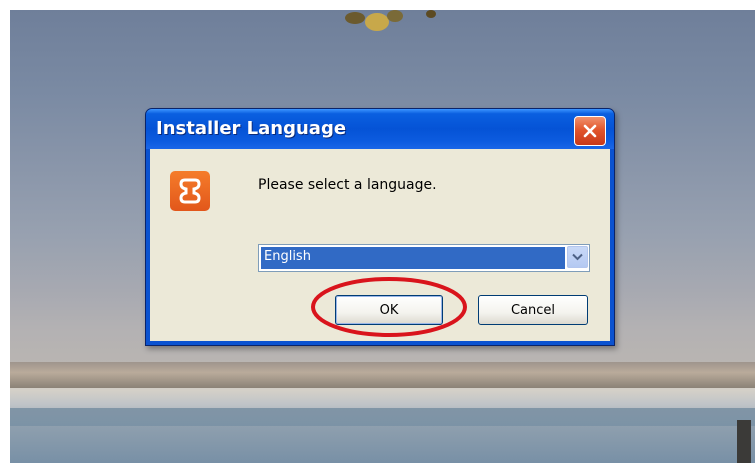 This screenshot has width=755, height=463. Describe the element at coordinates (347, 185) in the screenshot. I see `prompt-text: Please select a language.` at that location.